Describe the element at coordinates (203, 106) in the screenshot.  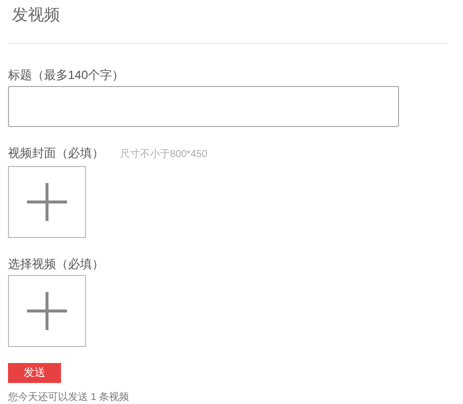
I see `title-input` at that location.